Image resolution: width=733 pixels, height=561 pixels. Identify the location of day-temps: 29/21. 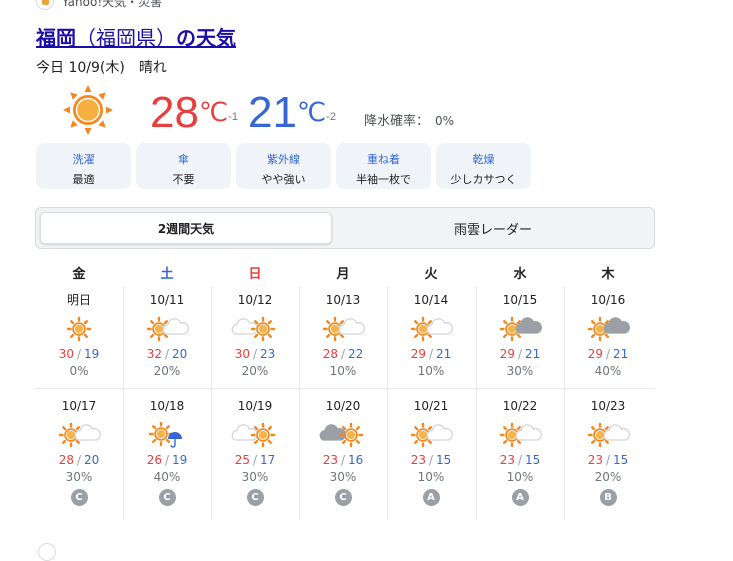
(431, 354).